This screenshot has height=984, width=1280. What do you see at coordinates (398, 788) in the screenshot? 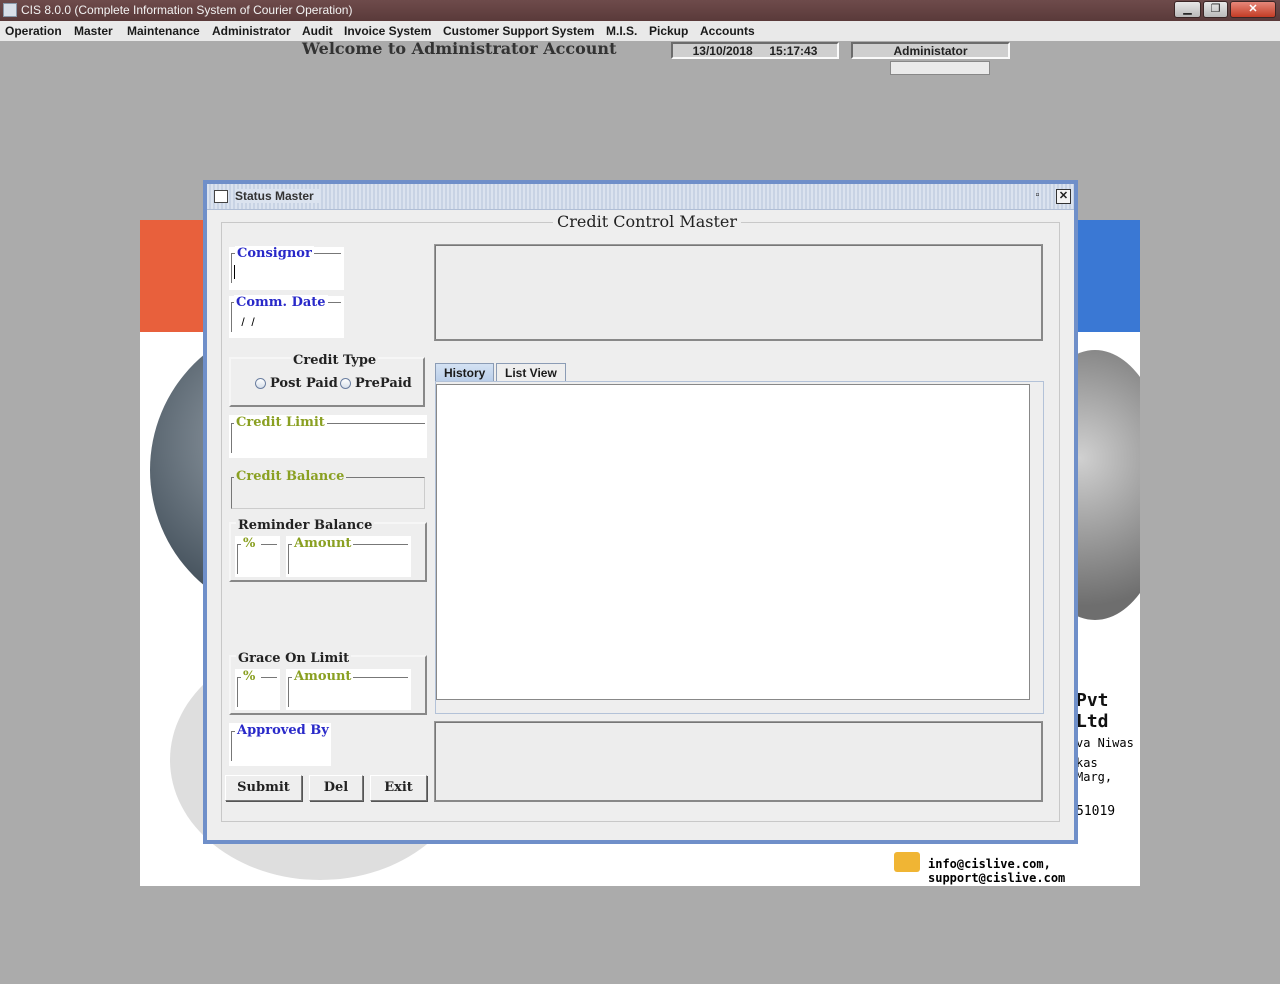
I see `exit-button: Exit` at bounding box center [398, 788].